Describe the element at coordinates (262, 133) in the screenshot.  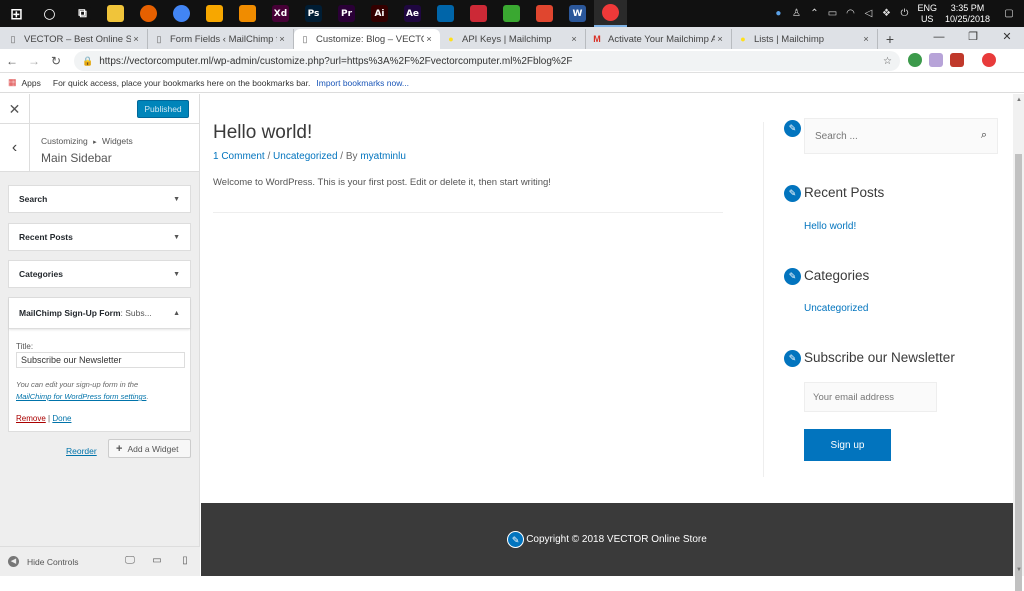
I see `post-title: Hello world!` at that location.